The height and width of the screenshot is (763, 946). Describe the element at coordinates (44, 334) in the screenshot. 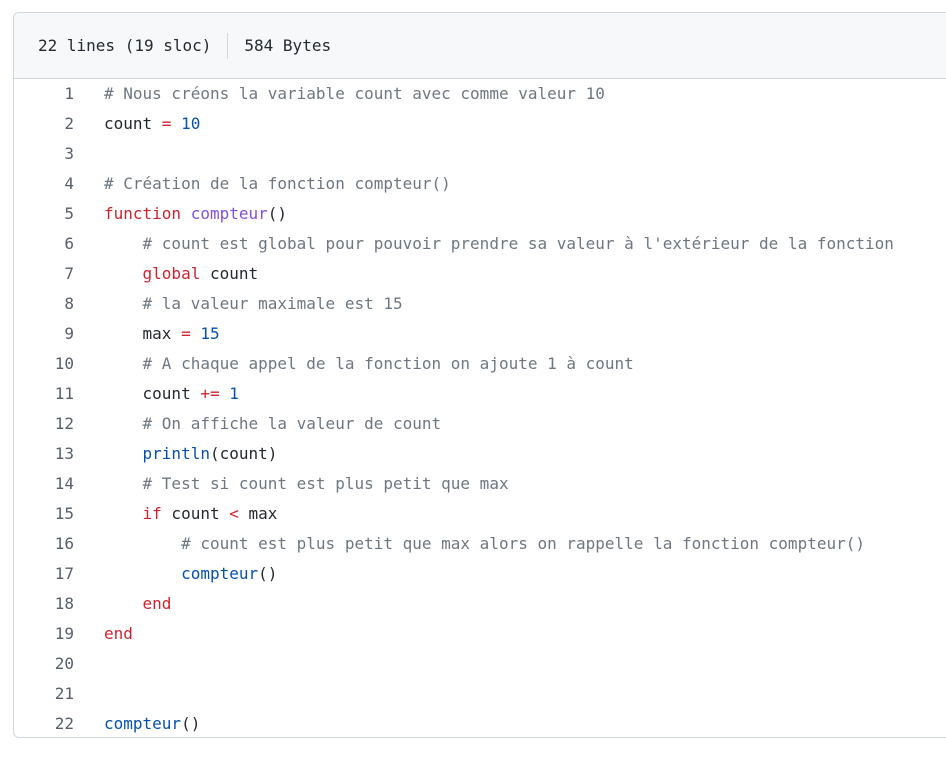

I see `line-number: 9` at that location.